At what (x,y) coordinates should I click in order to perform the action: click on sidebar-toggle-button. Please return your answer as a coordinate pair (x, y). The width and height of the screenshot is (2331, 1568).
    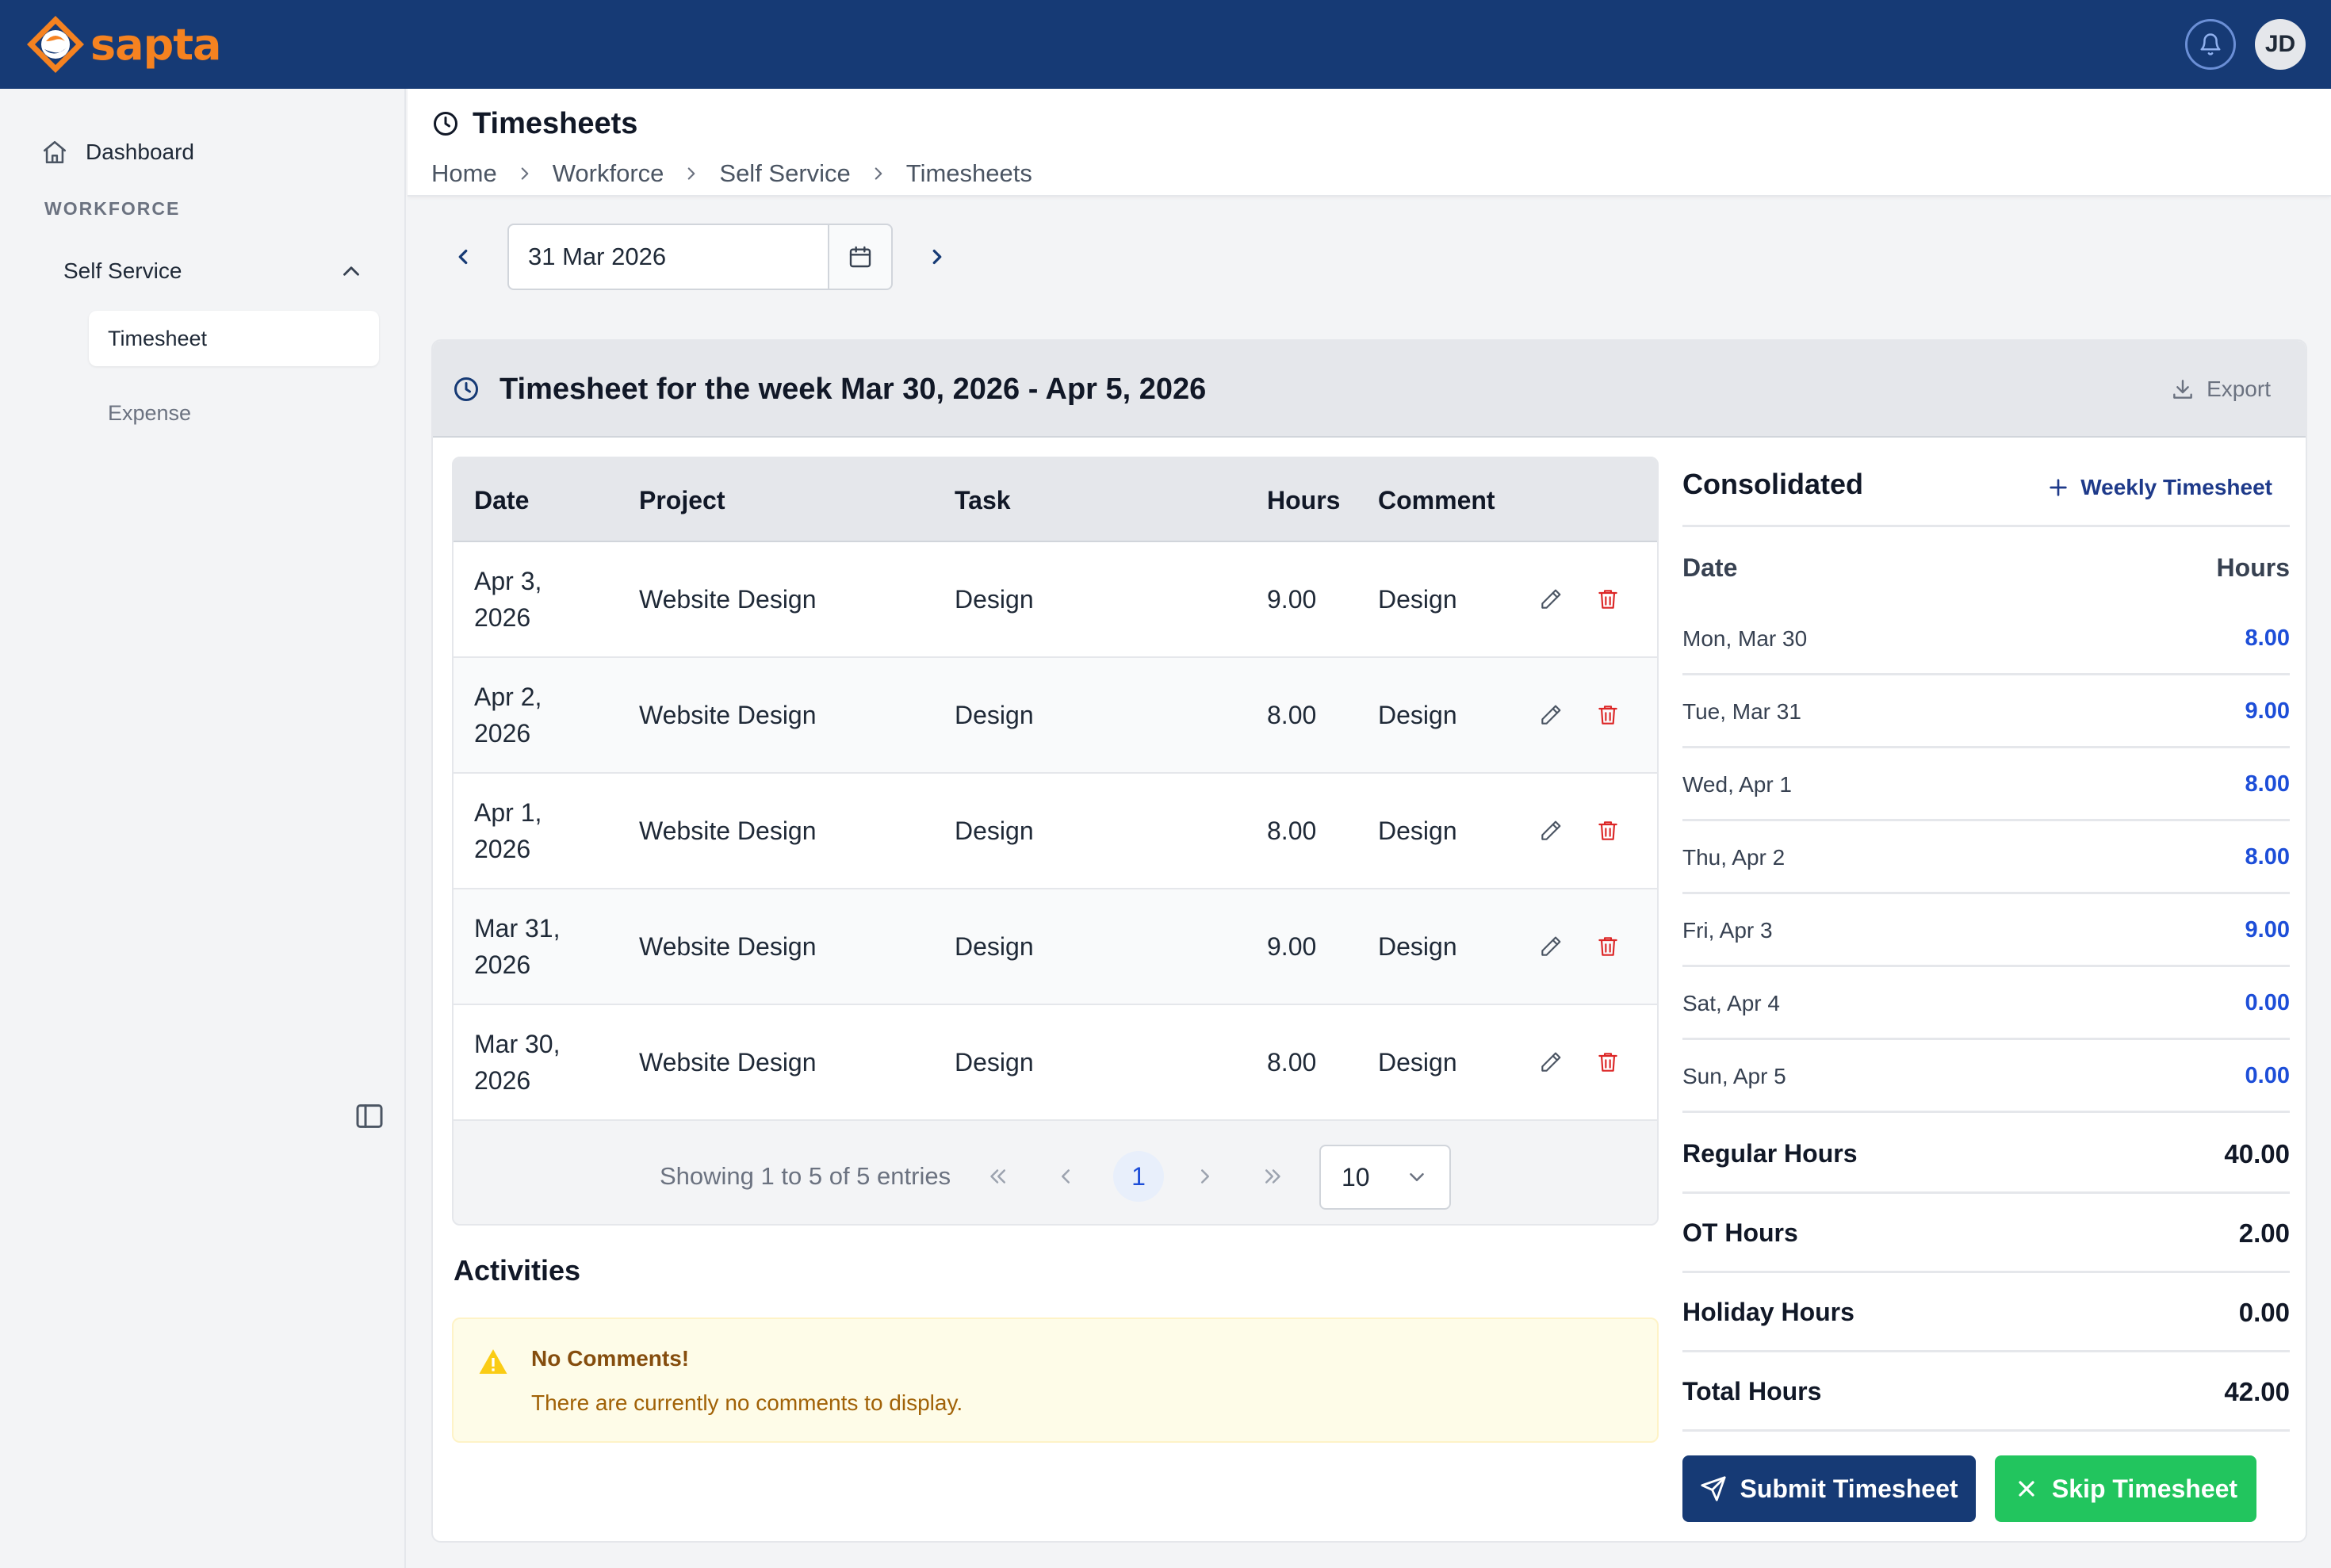
    Looking at the image, I should click on (369, 1116).